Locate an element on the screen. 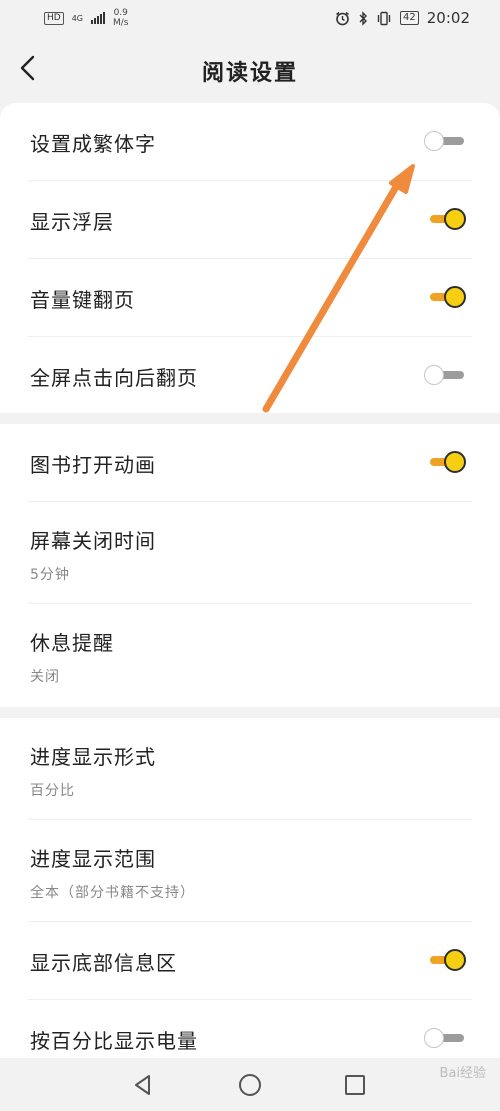  clock: 20:02 is located at coordinates (448, 18).